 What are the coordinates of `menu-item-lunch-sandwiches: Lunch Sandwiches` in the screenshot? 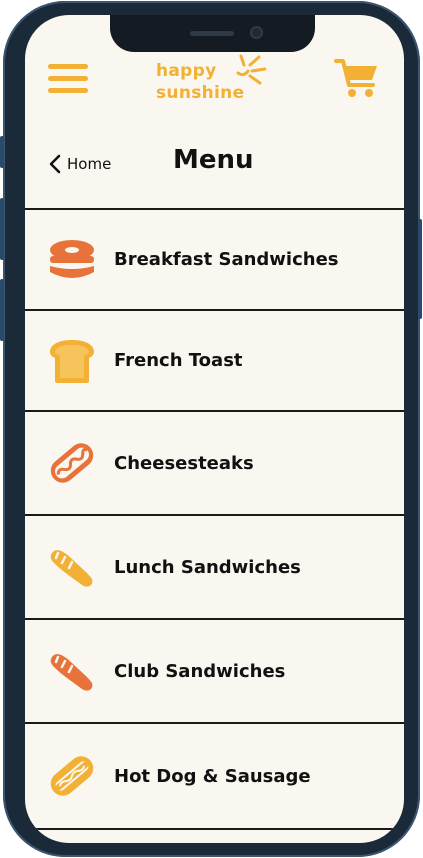 It's located at (214, 566).